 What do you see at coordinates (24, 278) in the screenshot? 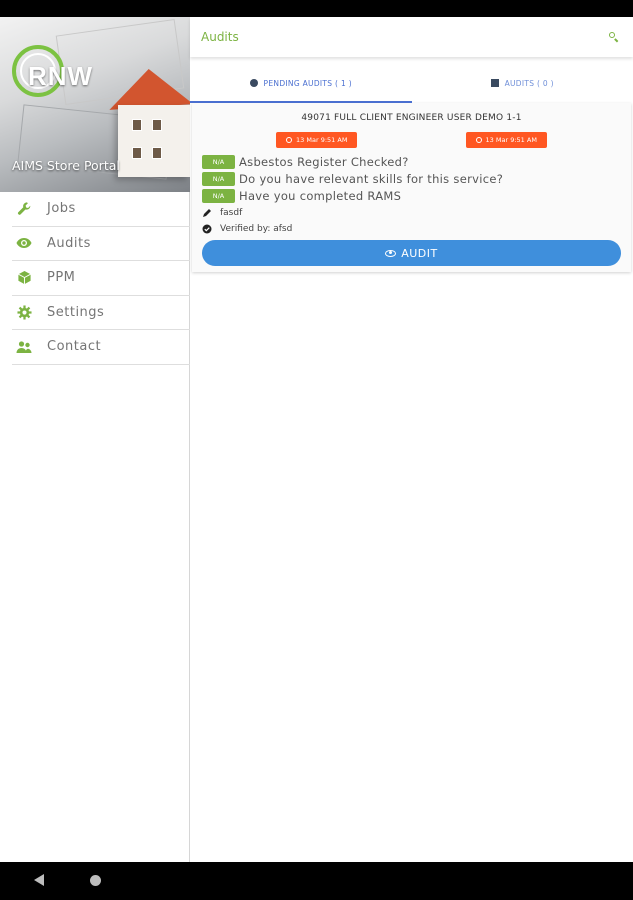
I see `cube-icon` at bounding box center [24, 278].